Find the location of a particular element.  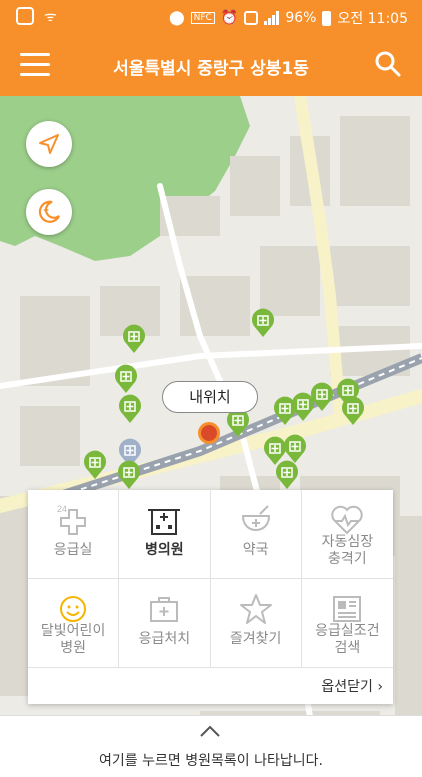

svg-text: 24 is located at coordinates (62, 509).